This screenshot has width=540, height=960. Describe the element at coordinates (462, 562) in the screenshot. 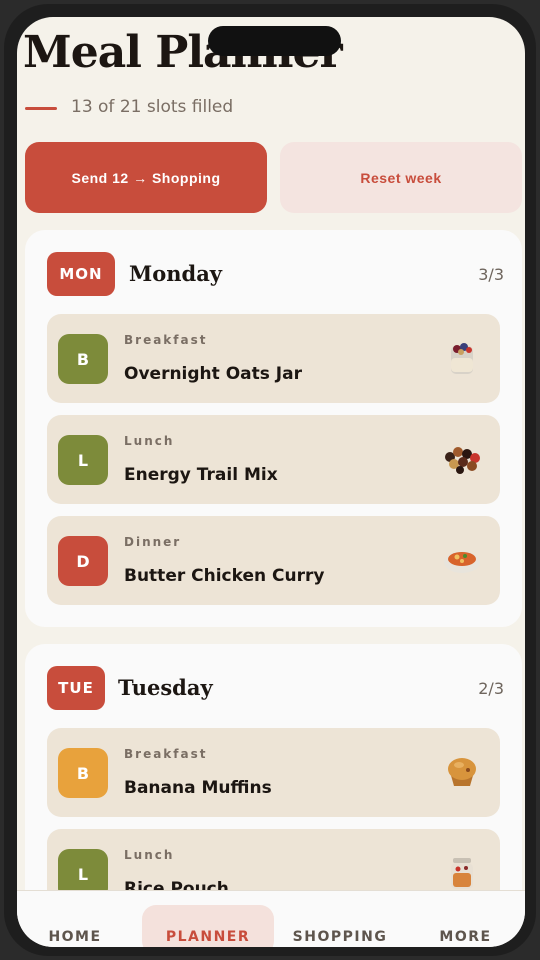

I see `curry-bowl-icon` at that location.